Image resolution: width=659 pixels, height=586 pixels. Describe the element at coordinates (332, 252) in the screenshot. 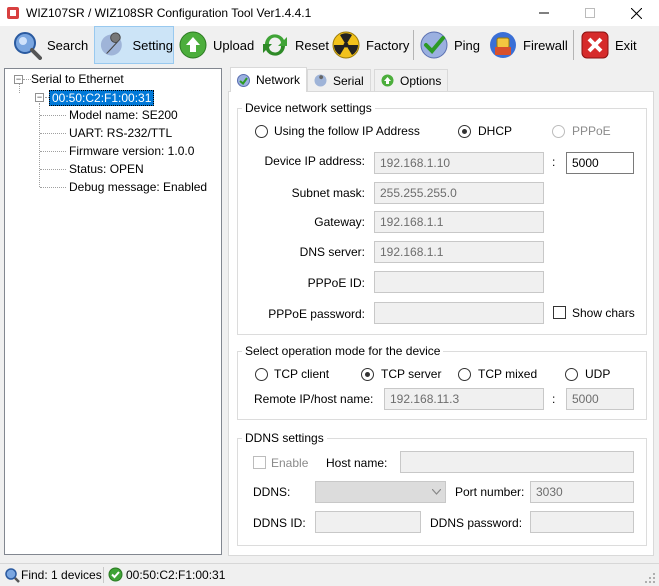

I see `dns-server-label: DNS server:` at that location.